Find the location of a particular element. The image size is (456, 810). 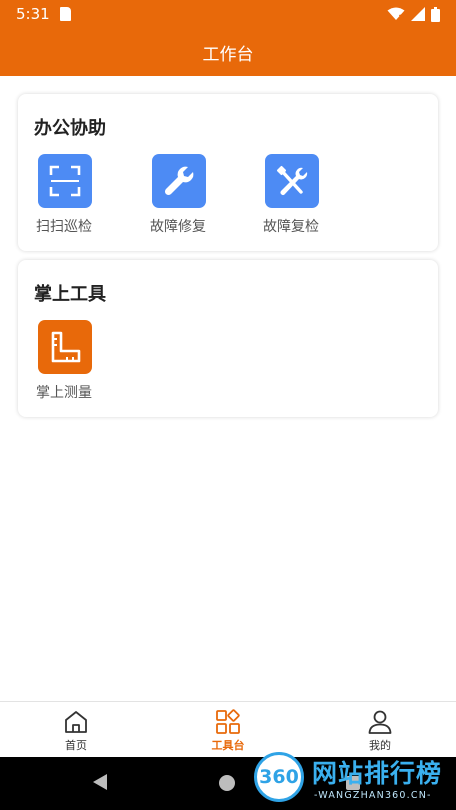

watermark-site: -WANGZHAN360.CN- is located at coordinates (373, 795).